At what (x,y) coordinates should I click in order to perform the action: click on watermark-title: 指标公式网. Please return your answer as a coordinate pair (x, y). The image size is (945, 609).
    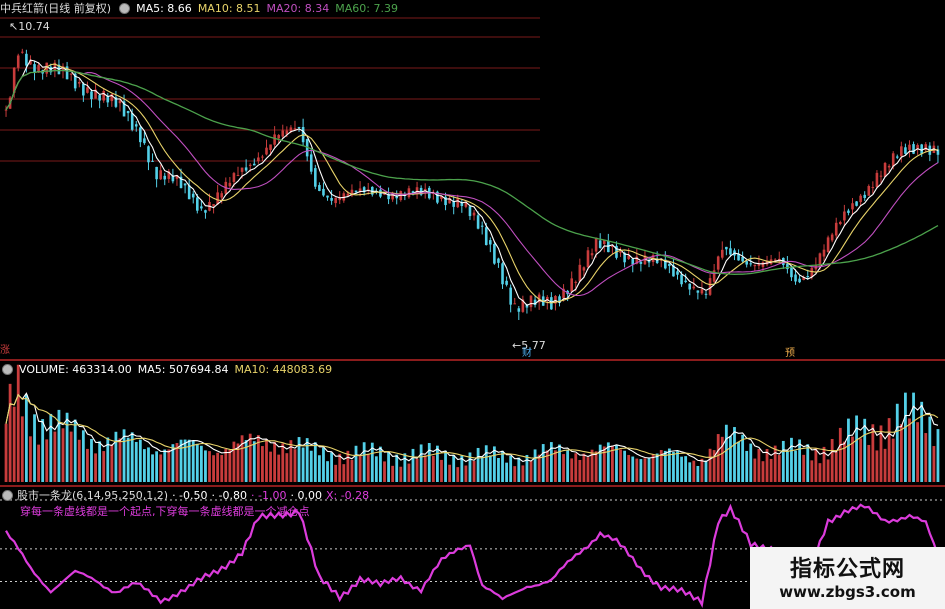
    Looking at the image, I should click on (847, 569).